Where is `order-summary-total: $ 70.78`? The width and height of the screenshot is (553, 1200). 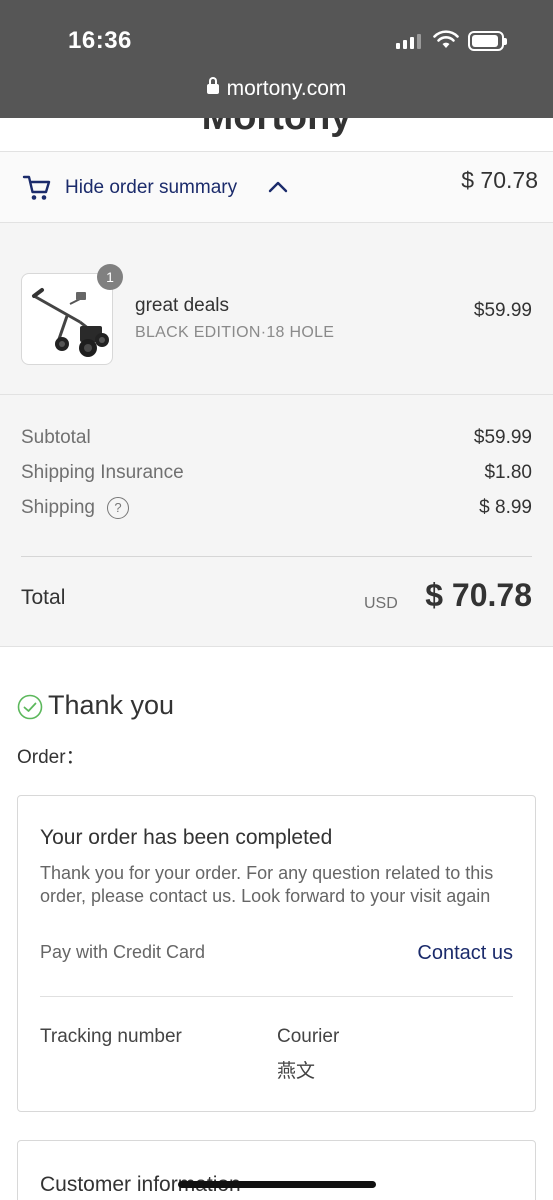
order-summary-total: $ 70.78 is located at coordinates (499, 180).